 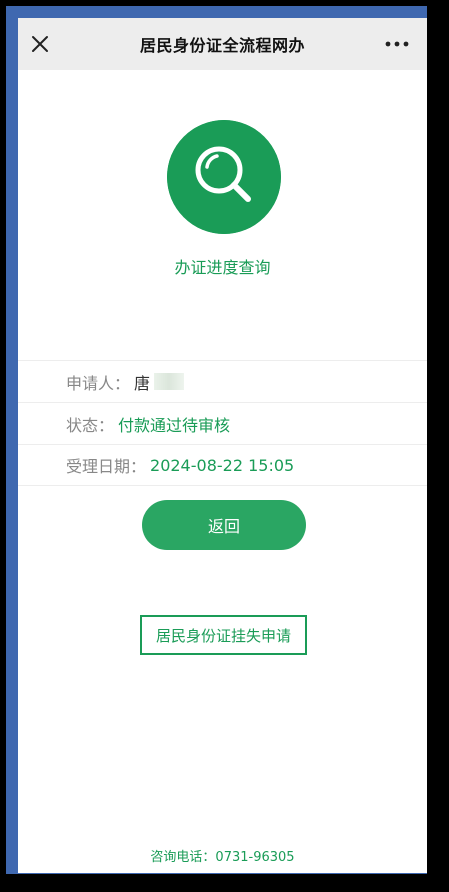 I want to click on close-icon, so click(x=40, y=44).